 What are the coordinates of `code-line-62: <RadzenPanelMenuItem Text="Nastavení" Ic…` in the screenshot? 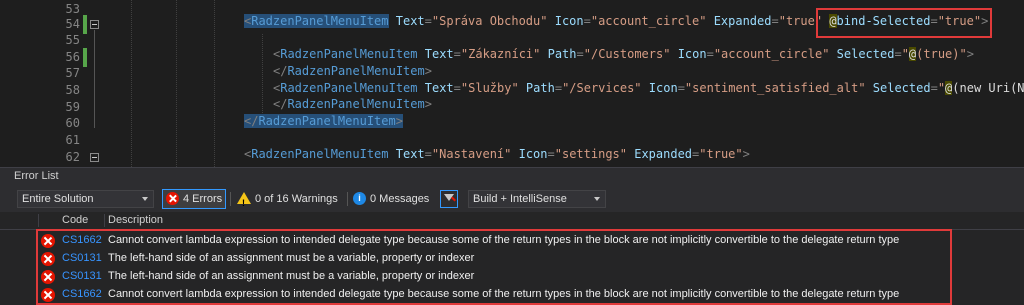 It's located at (497, 154).